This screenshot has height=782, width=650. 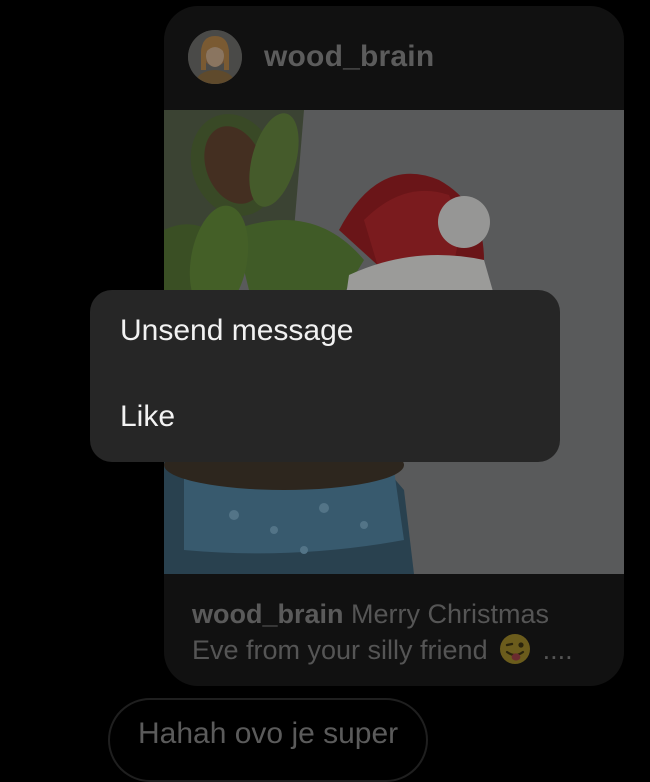 What do you see at coordinates (268, 733) in the screenshot?
I see `reply-message-text: Hahah ovo je super` at bounding box center [268, 733].